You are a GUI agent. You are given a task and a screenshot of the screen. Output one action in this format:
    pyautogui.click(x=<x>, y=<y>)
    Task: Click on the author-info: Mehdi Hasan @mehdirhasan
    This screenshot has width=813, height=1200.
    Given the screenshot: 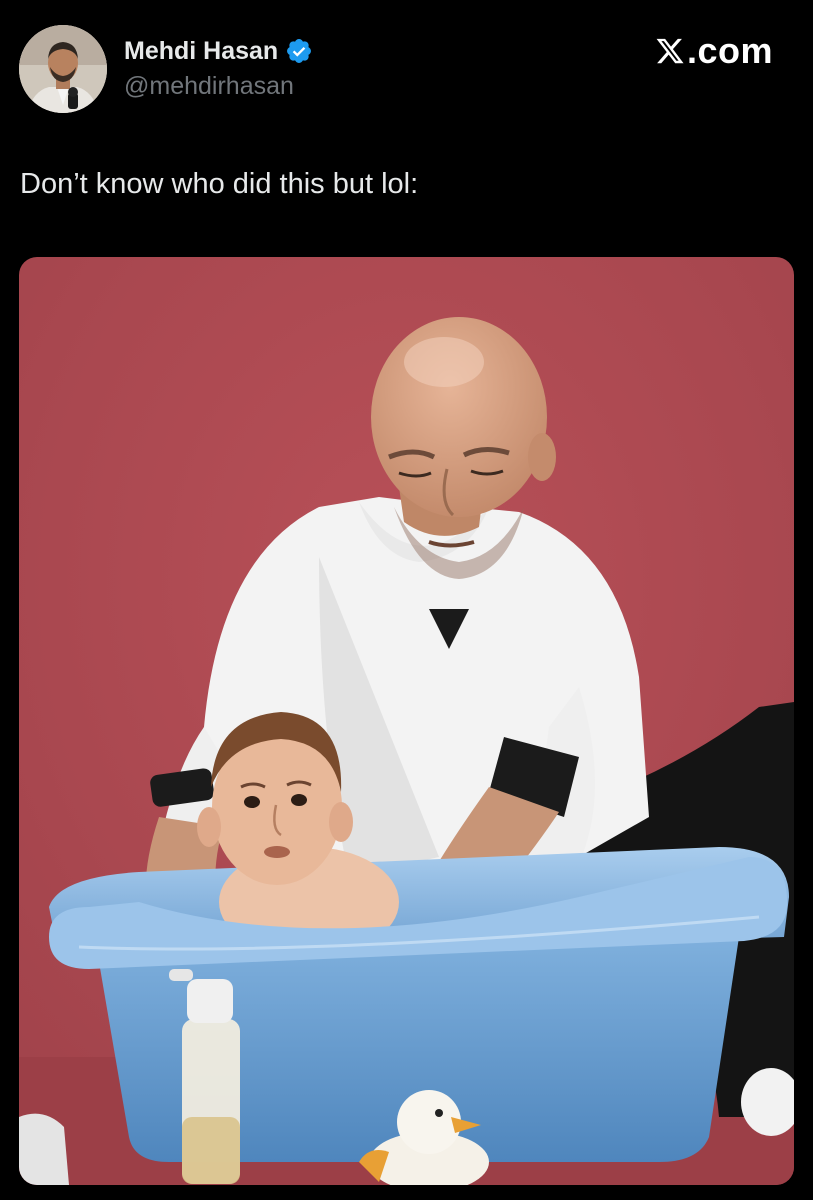 What is the action you would take?
    pyautogui.click(x=218, y=67)
    